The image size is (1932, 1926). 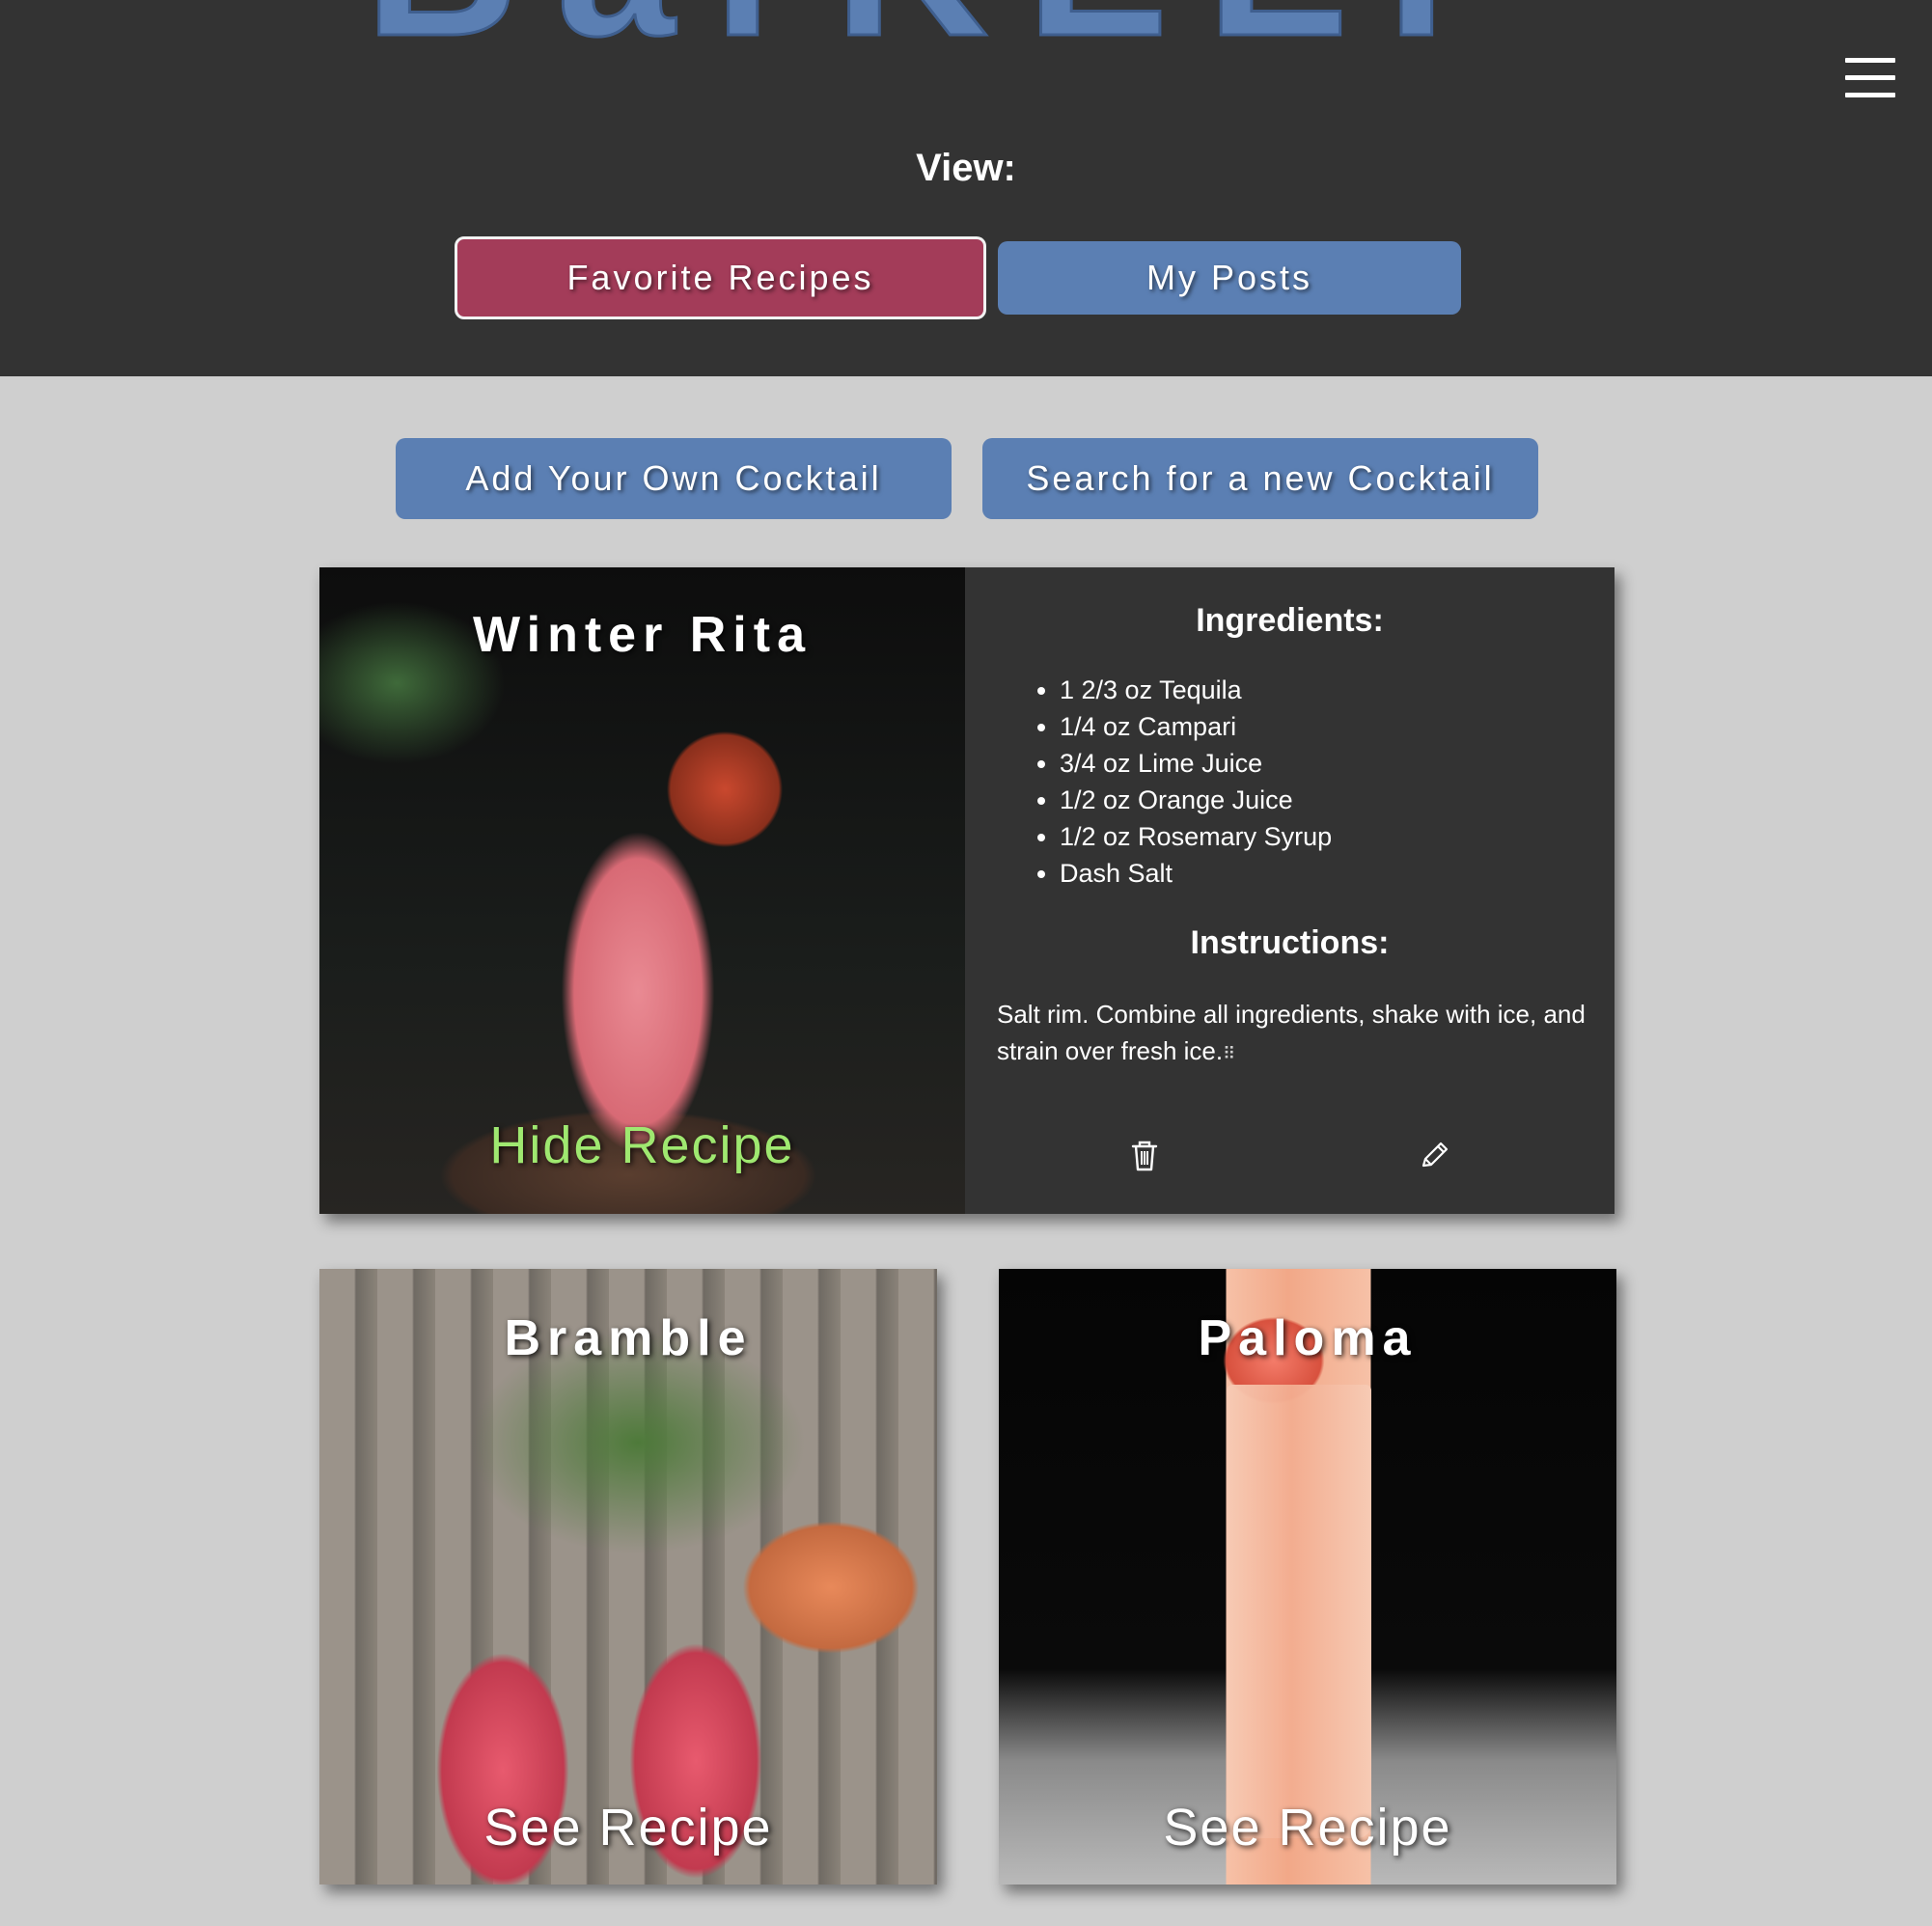 What do you see at coordinates (1870, 78) in the screenshot?
I see `hamburger-icon` at bounding box center [1870, 78].